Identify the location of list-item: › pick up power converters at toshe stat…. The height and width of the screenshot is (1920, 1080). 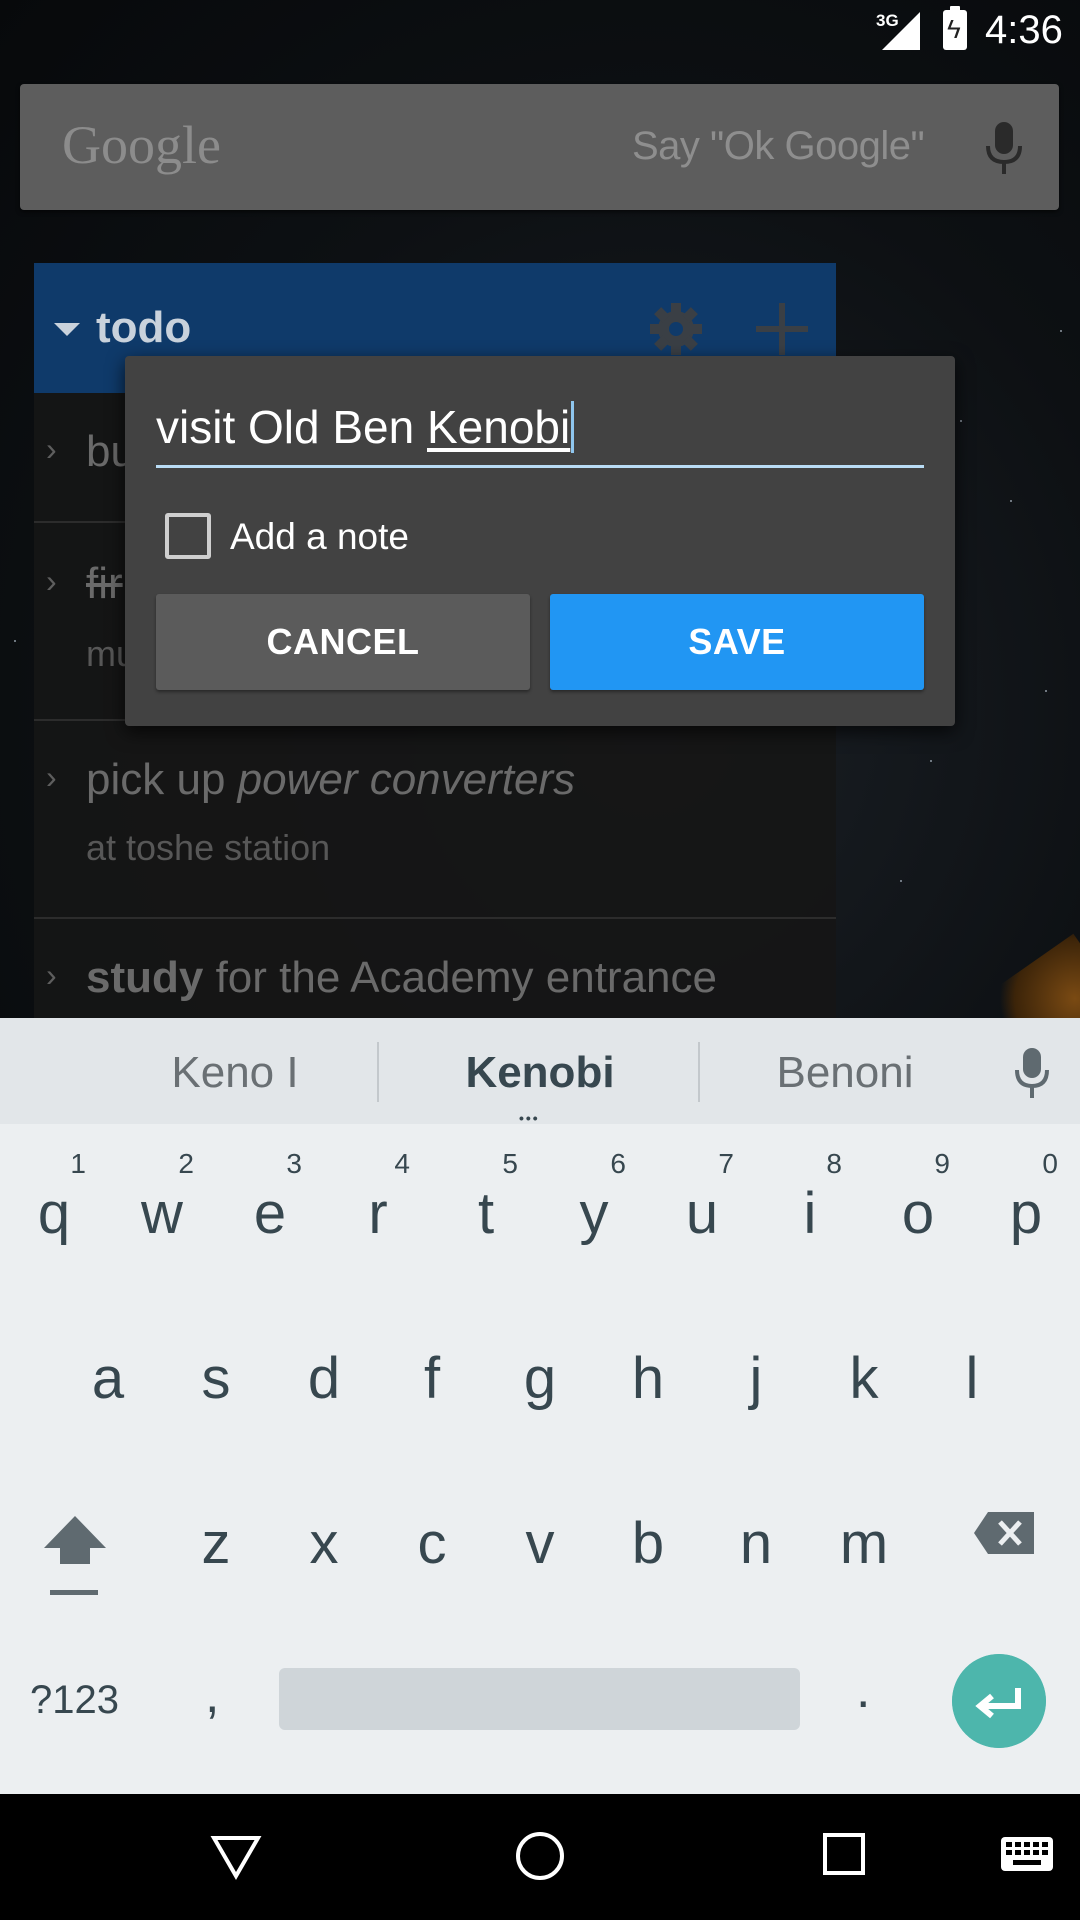
(435, 820).